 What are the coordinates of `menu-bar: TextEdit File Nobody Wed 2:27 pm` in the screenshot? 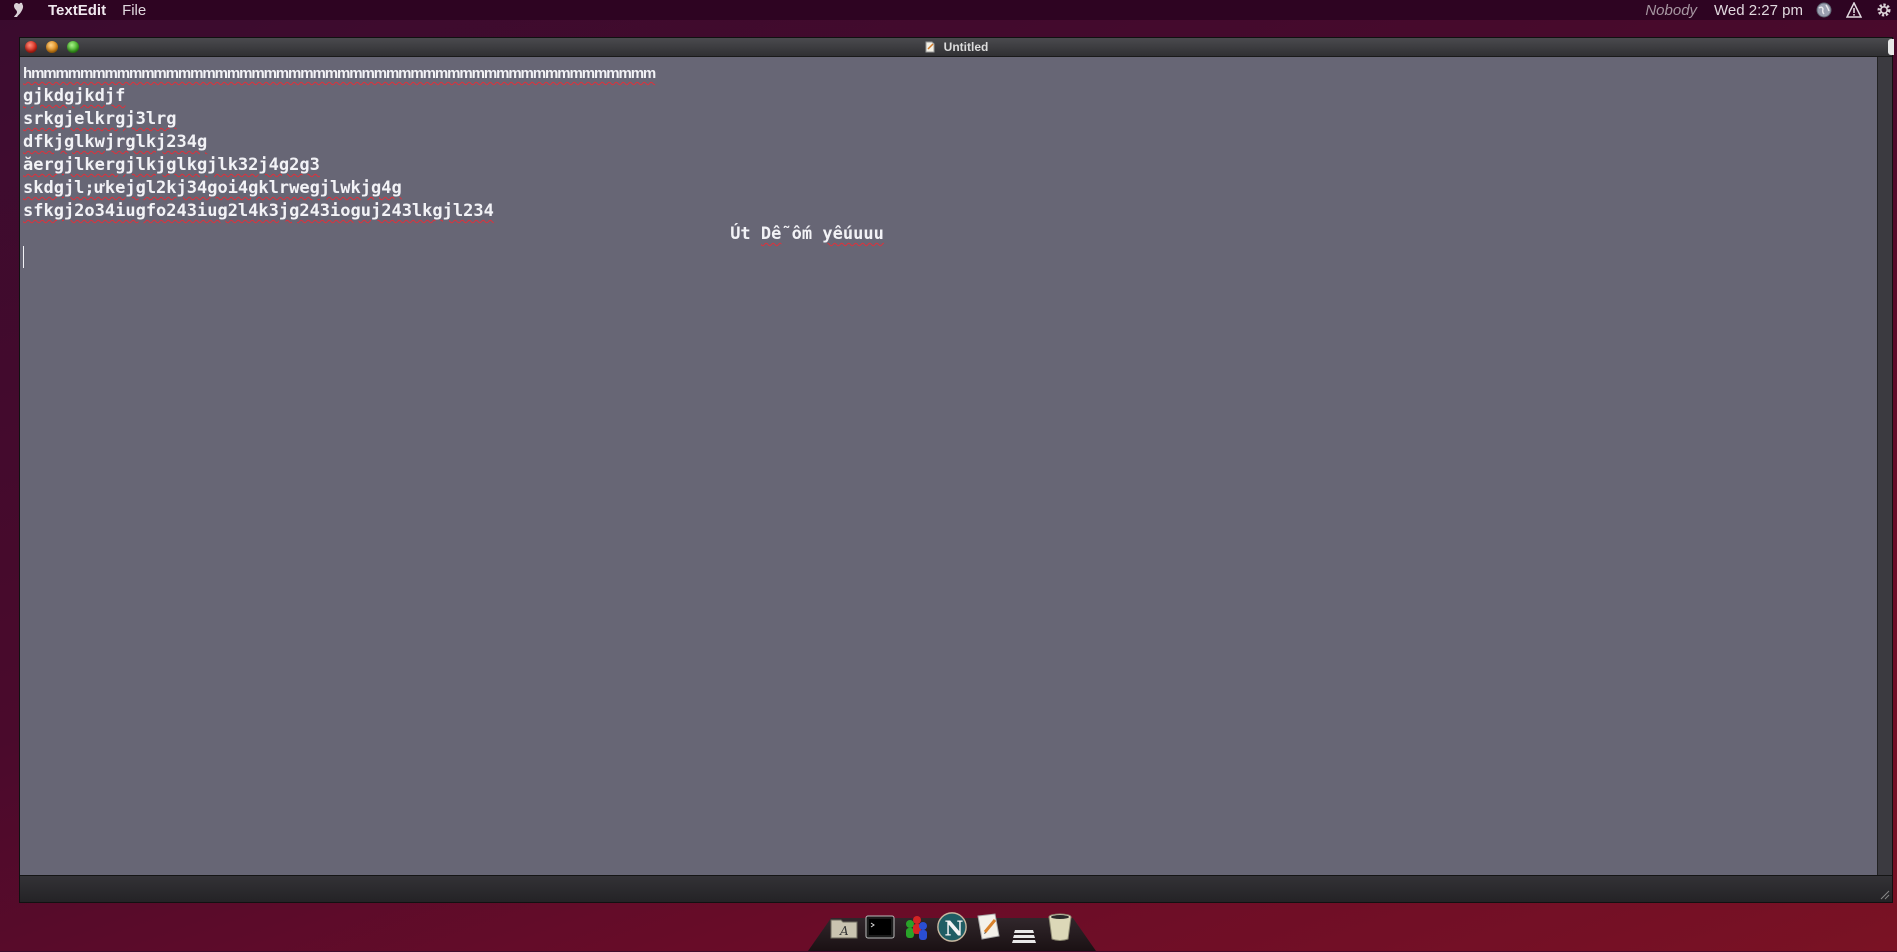 It's located at (948, 10).